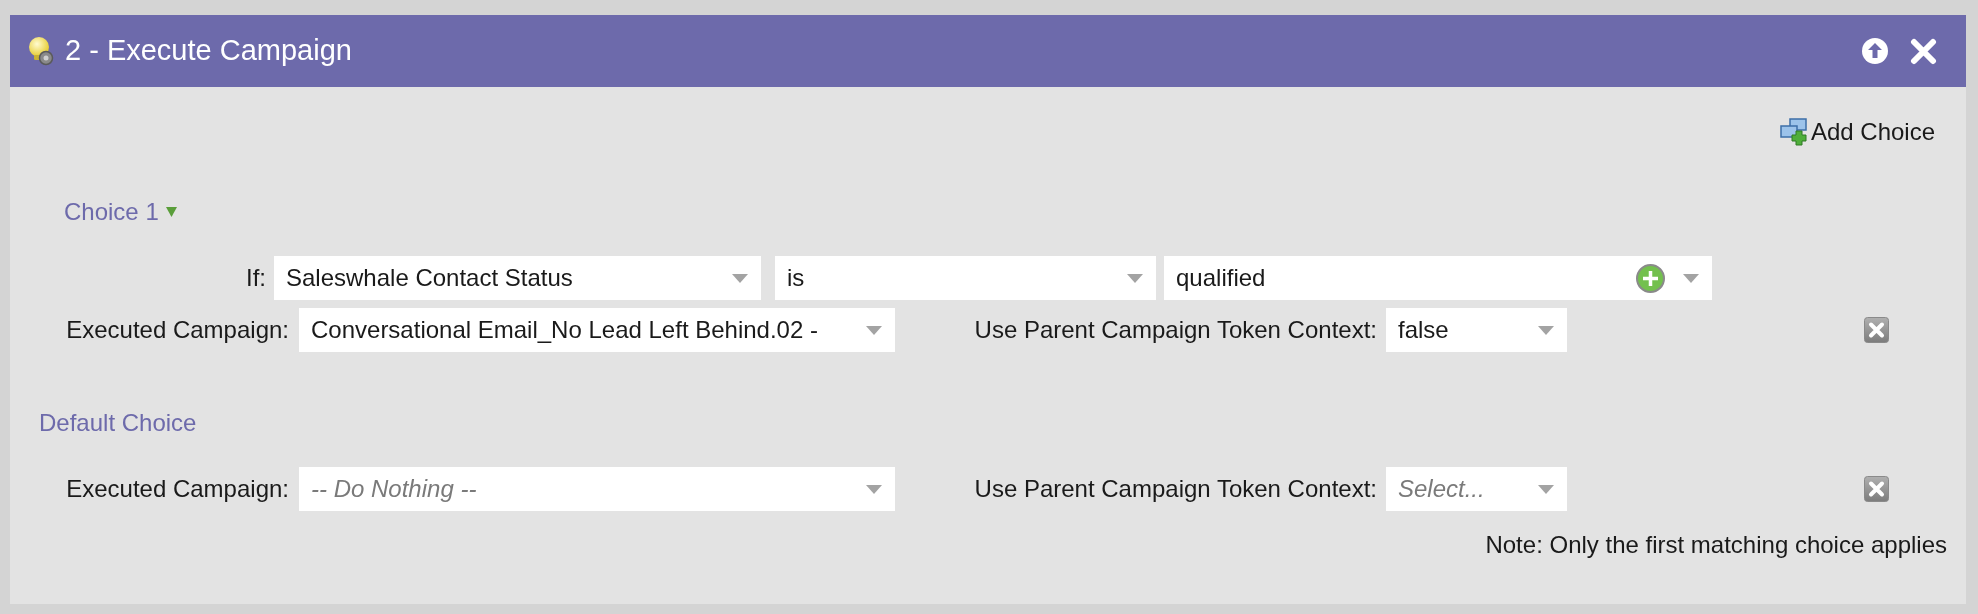  I want to click on add-choice-link: Add Choice, so click(1857, 132).